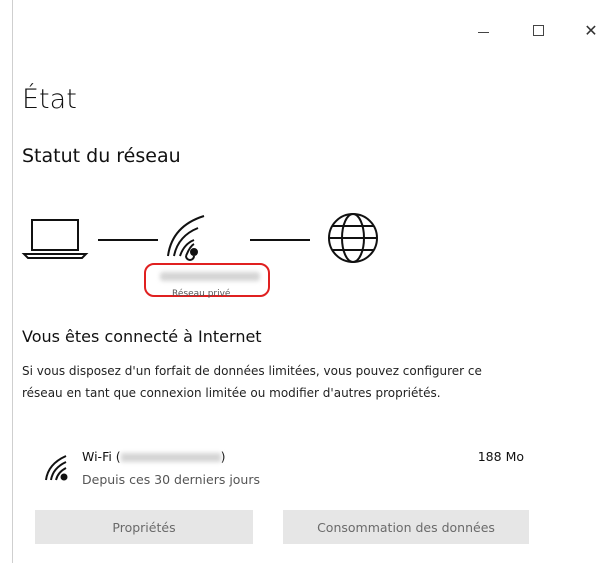  I want to click on adapter-label: Wi-Fi (), so click(154, 456).